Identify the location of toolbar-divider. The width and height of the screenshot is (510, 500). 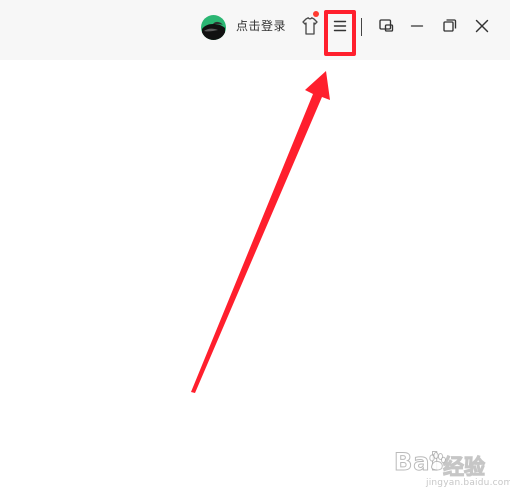
(361, 27).